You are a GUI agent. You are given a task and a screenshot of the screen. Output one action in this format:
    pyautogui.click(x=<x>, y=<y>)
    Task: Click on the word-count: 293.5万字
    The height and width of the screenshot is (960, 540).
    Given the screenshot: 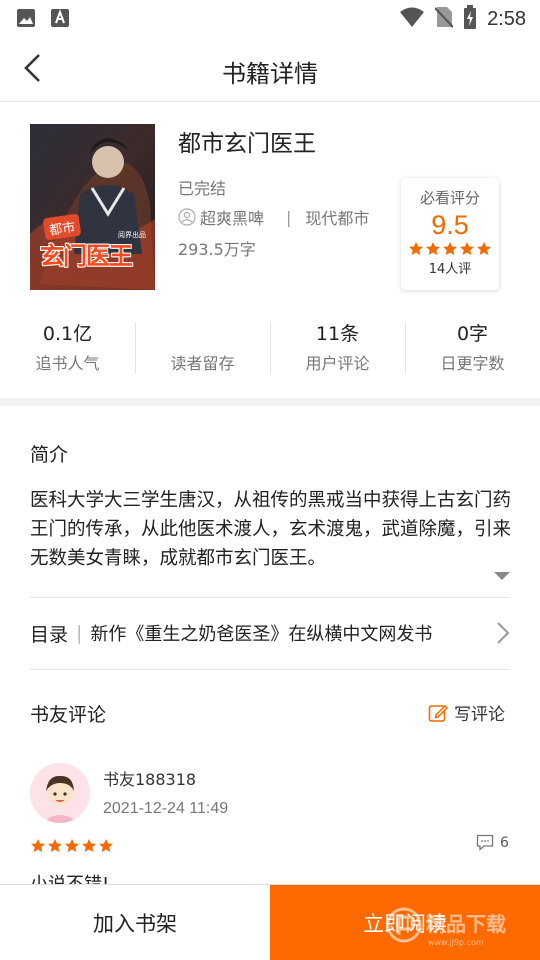 What is the action you would take?
    pyautogui.click(x=217, y=249)
    